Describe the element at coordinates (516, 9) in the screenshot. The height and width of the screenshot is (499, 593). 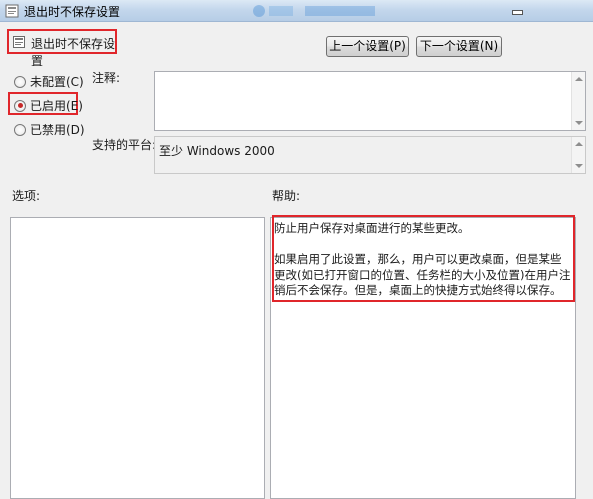
I see `minimize-button` at that location.